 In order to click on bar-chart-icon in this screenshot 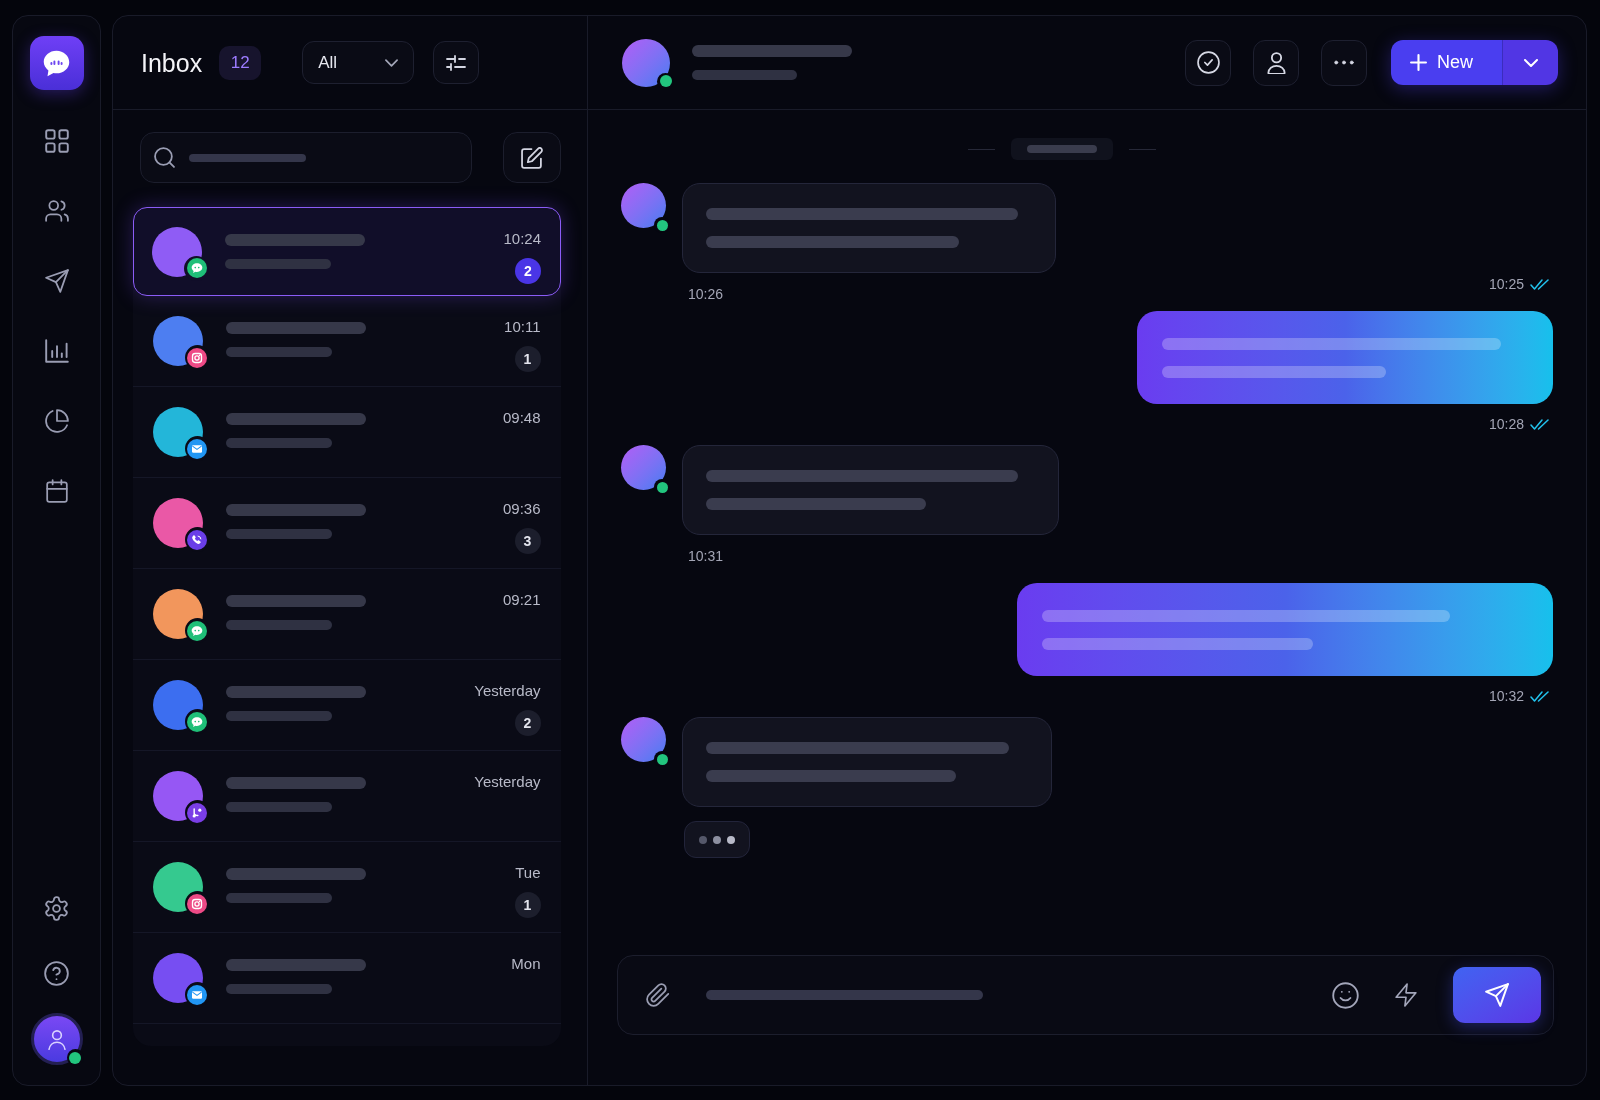, I will do `click(56, 351)`.